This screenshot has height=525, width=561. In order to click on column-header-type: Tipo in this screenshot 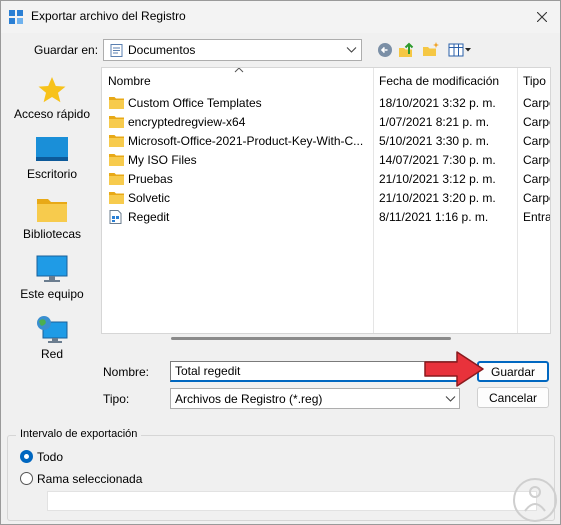, I will do `click(534, 81)`.